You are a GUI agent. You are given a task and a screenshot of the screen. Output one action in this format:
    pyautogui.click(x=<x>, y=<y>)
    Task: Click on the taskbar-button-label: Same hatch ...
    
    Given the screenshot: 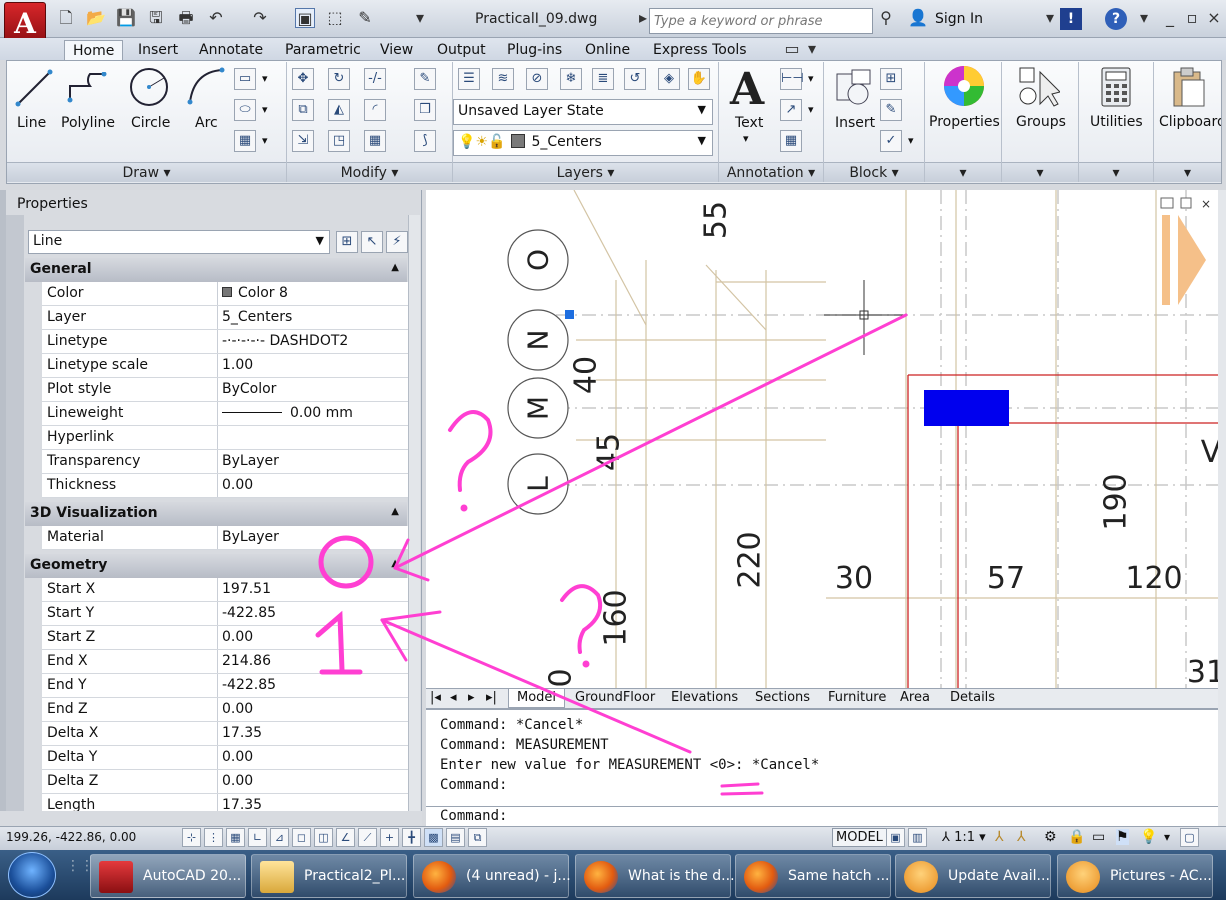 What is the action you would take?
    pyautogui.click(x=839, y=876)
    